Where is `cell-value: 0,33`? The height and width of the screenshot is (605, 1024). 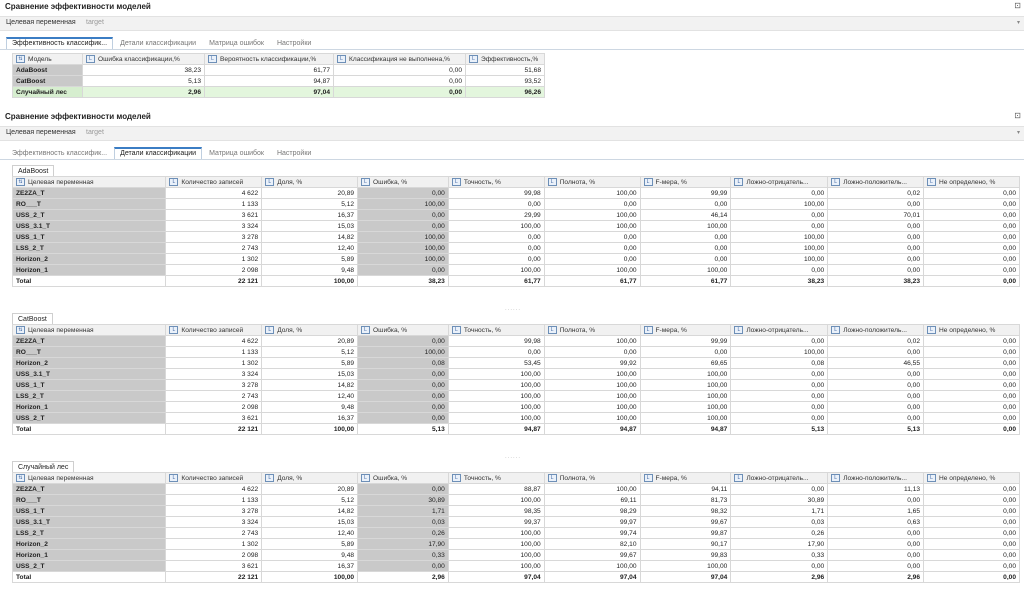 cell-value: 0,33 is located at coordinates (403, 555).